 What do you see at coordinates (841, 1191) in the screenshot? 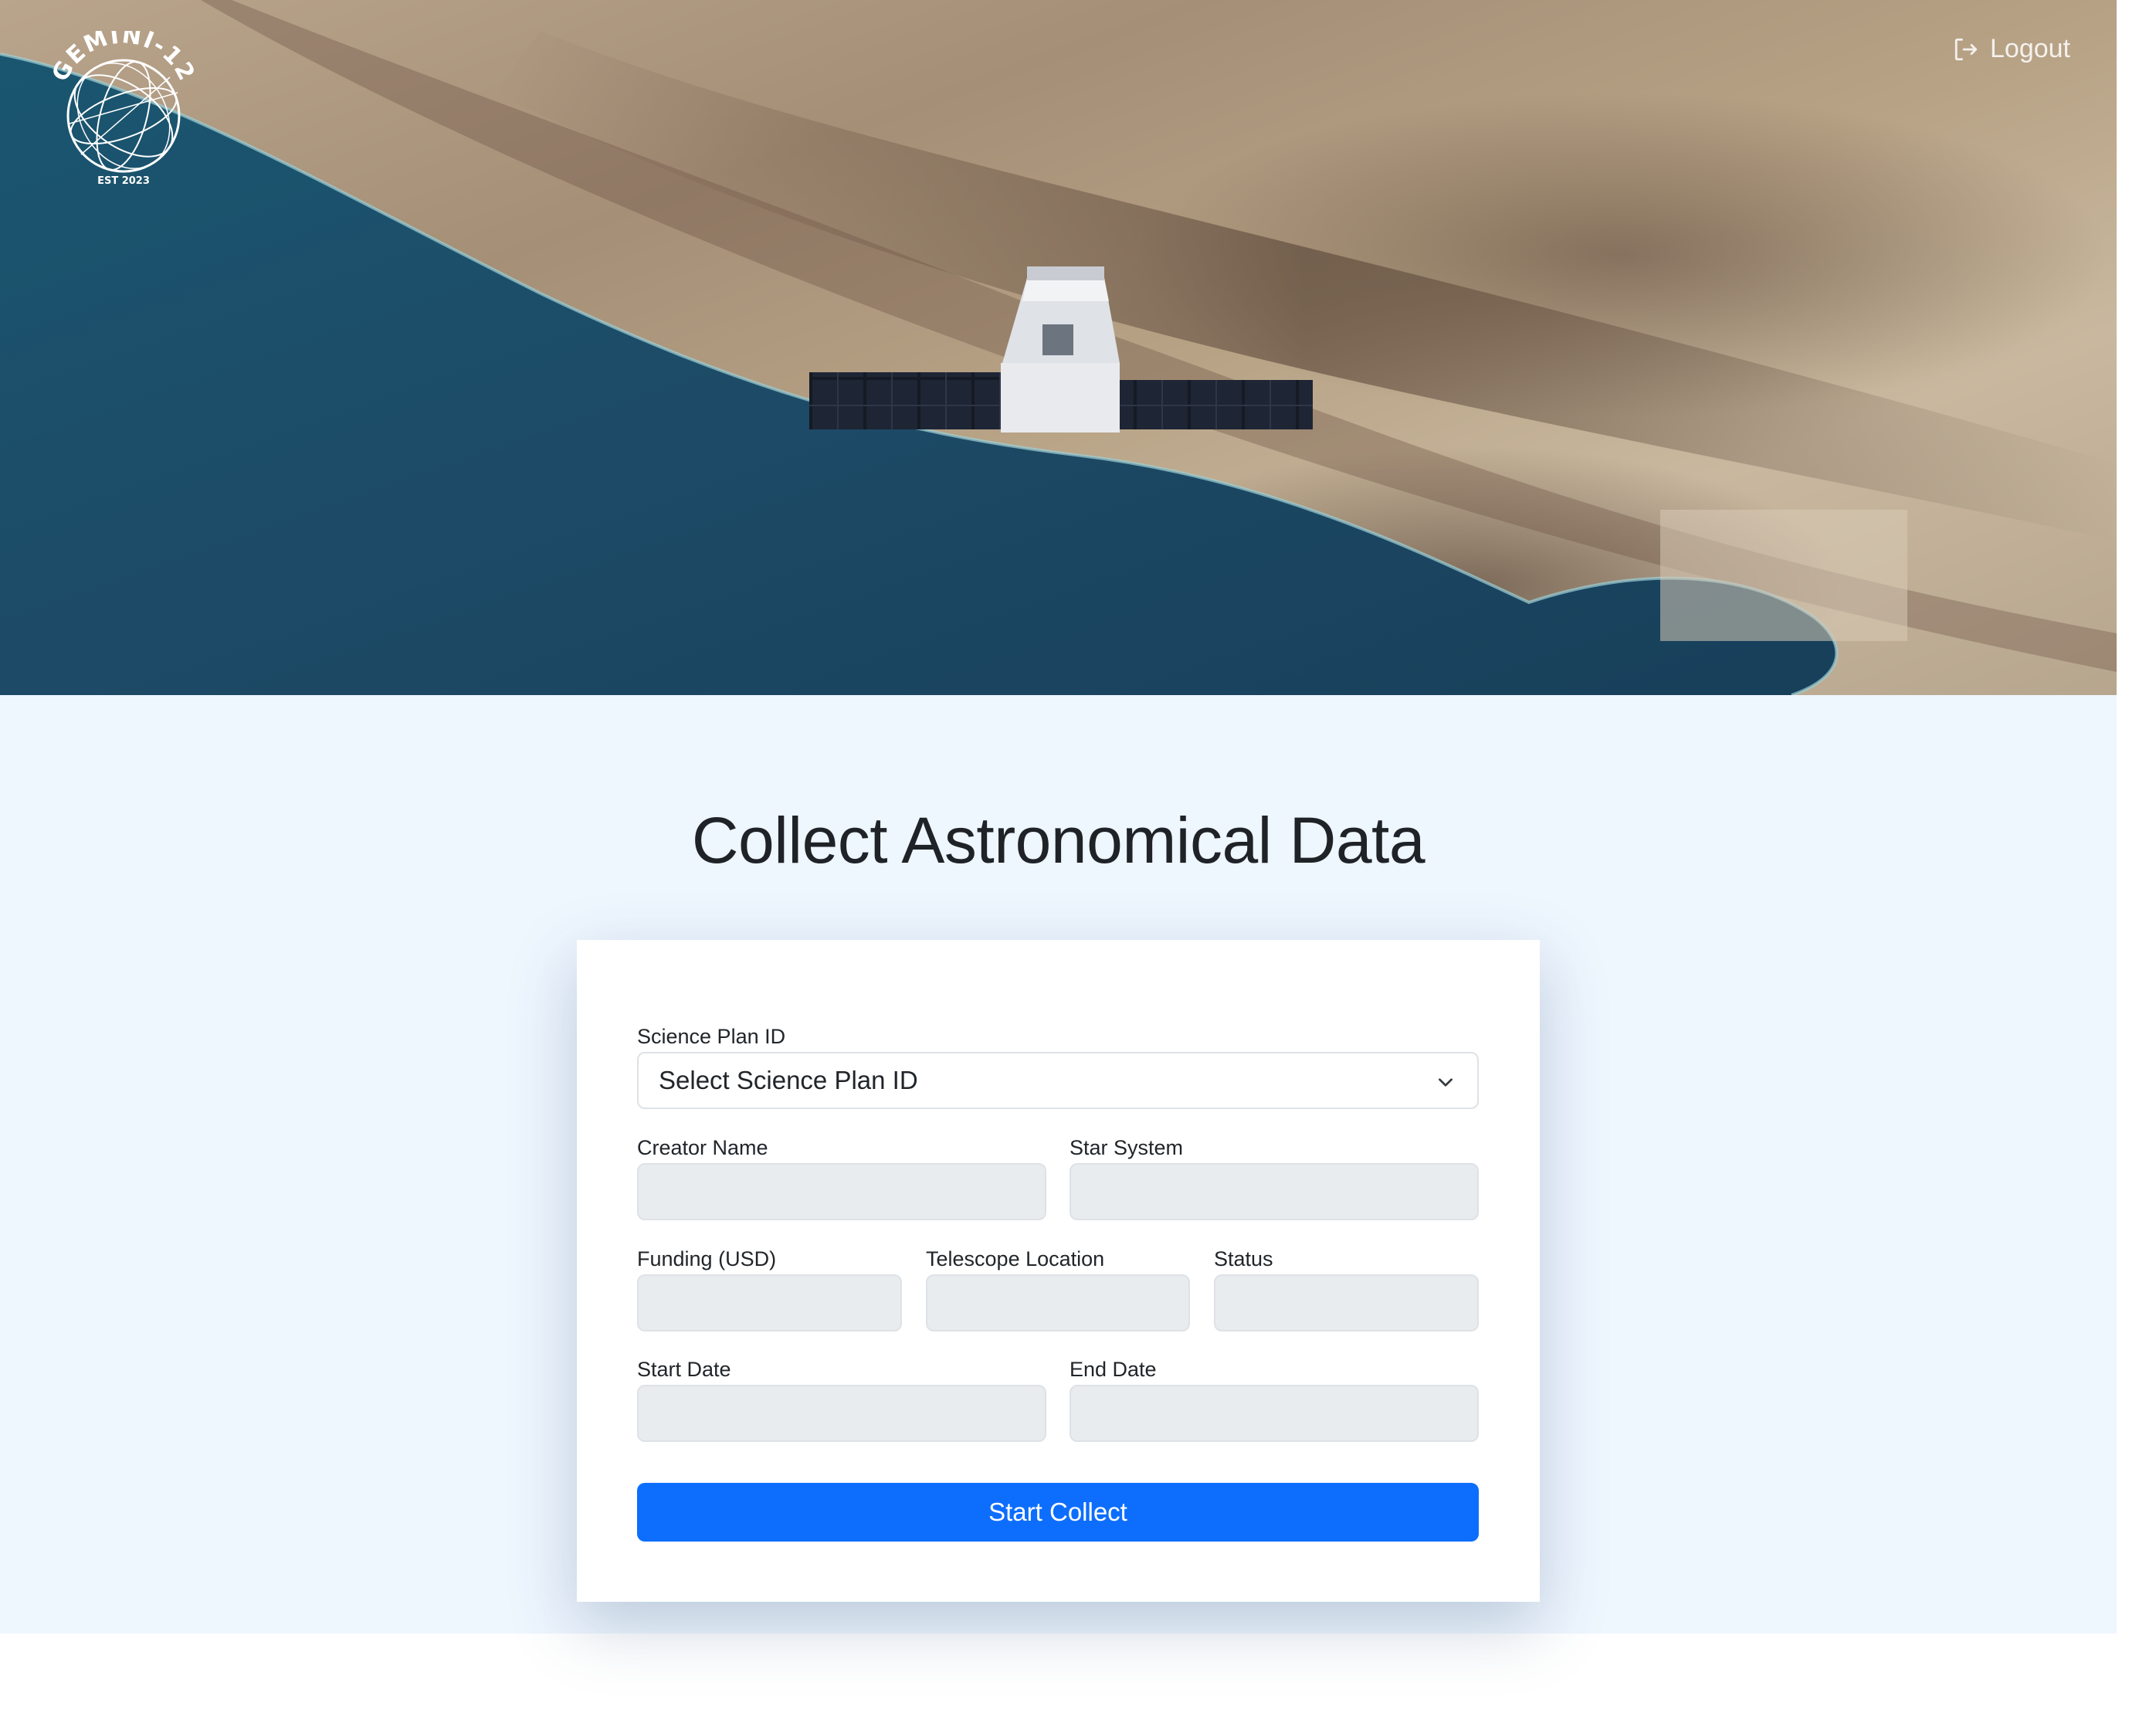
I see `creator-name-field` at bounding box center [841, 1191].